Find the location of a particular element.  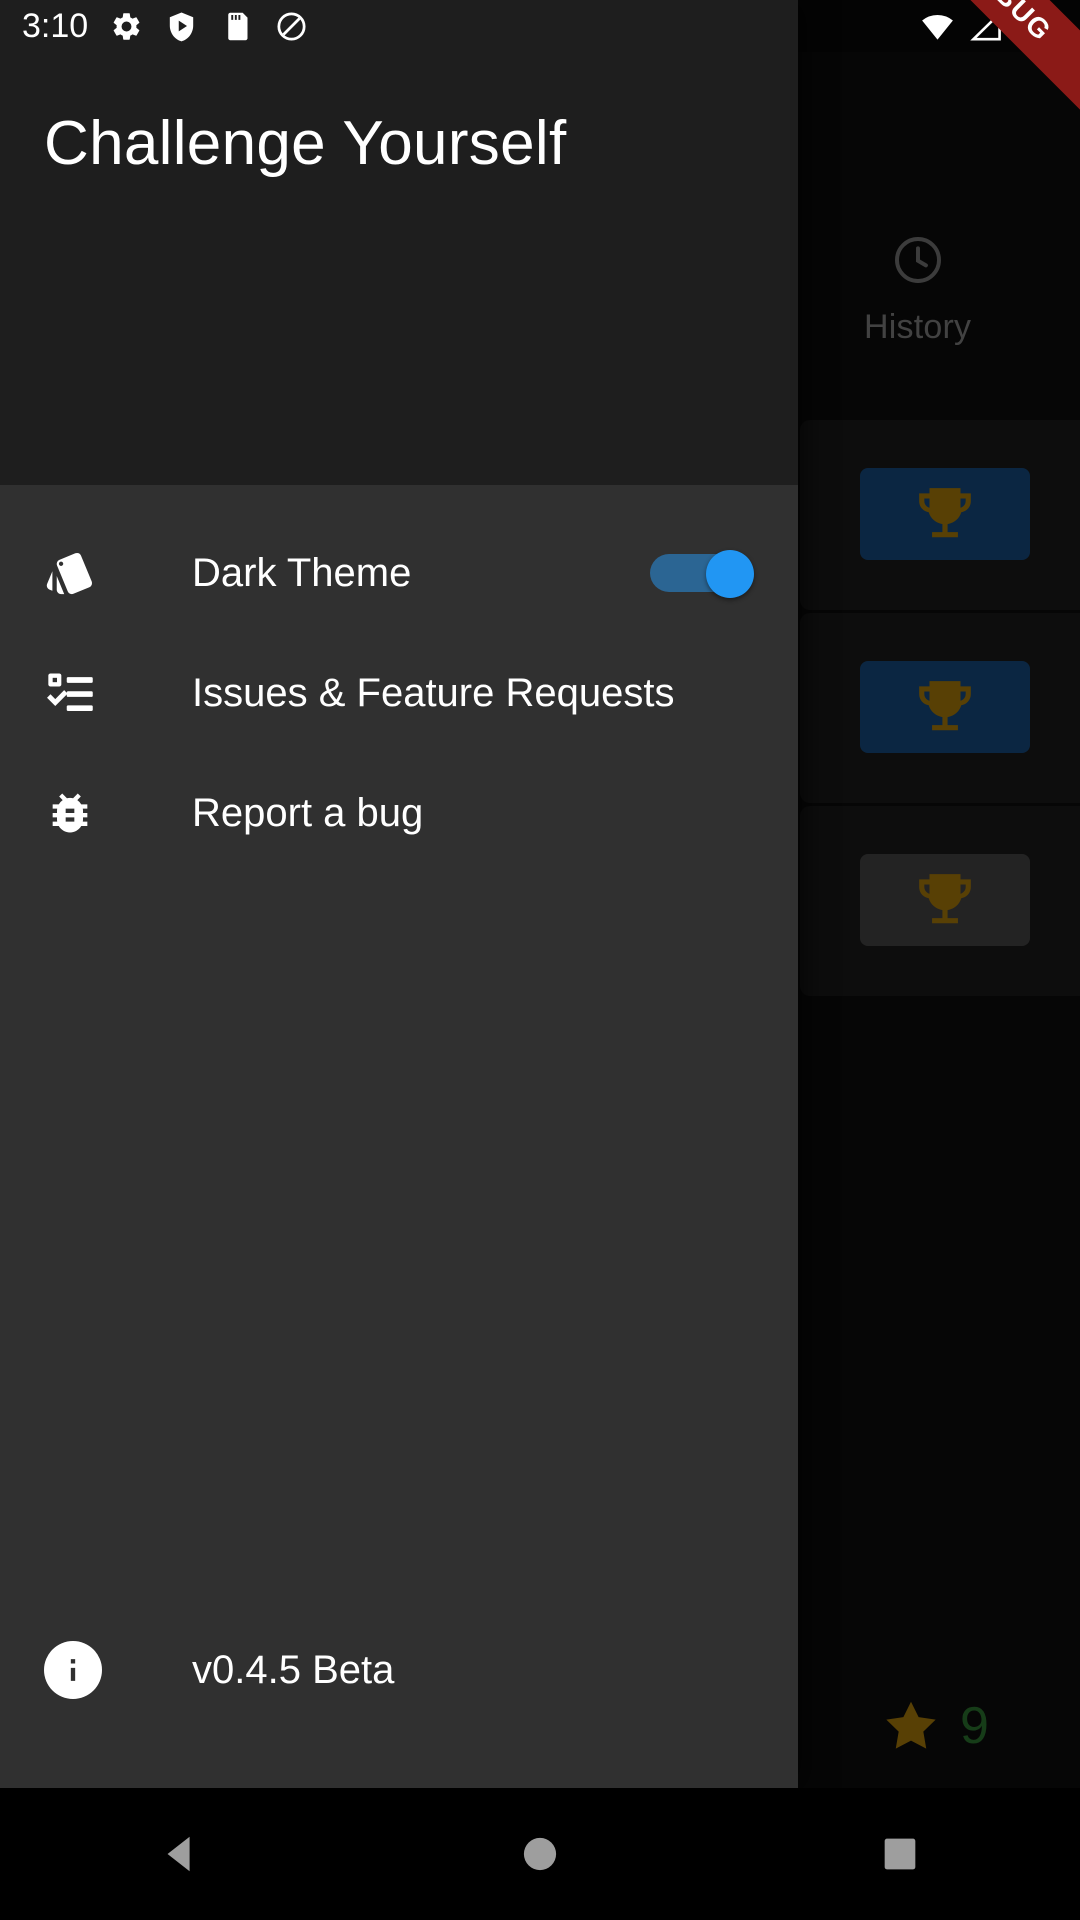

dark-theme-switch-wrap is located at coordinates (702, 574).